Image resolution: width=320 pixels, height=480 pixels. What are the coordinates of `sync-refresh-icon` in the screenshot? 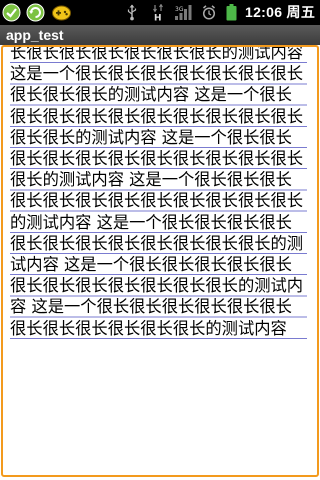 It's located at (35, 12).